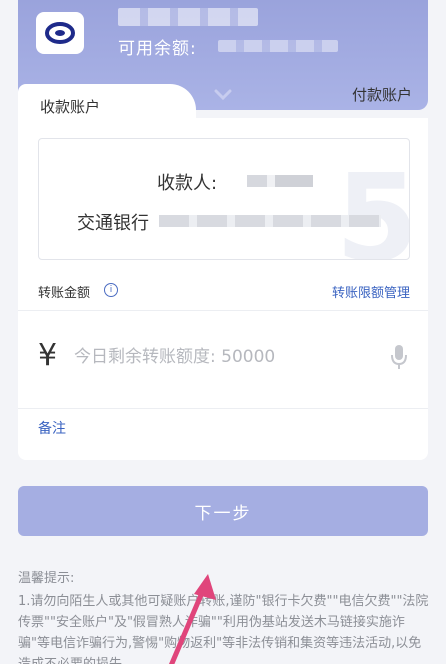 Image resolution: width=446 pixels, height=664 pixels. Describe the element at coordinates (399, 357) in the screenshot. I see `microphone-icon` at that location.